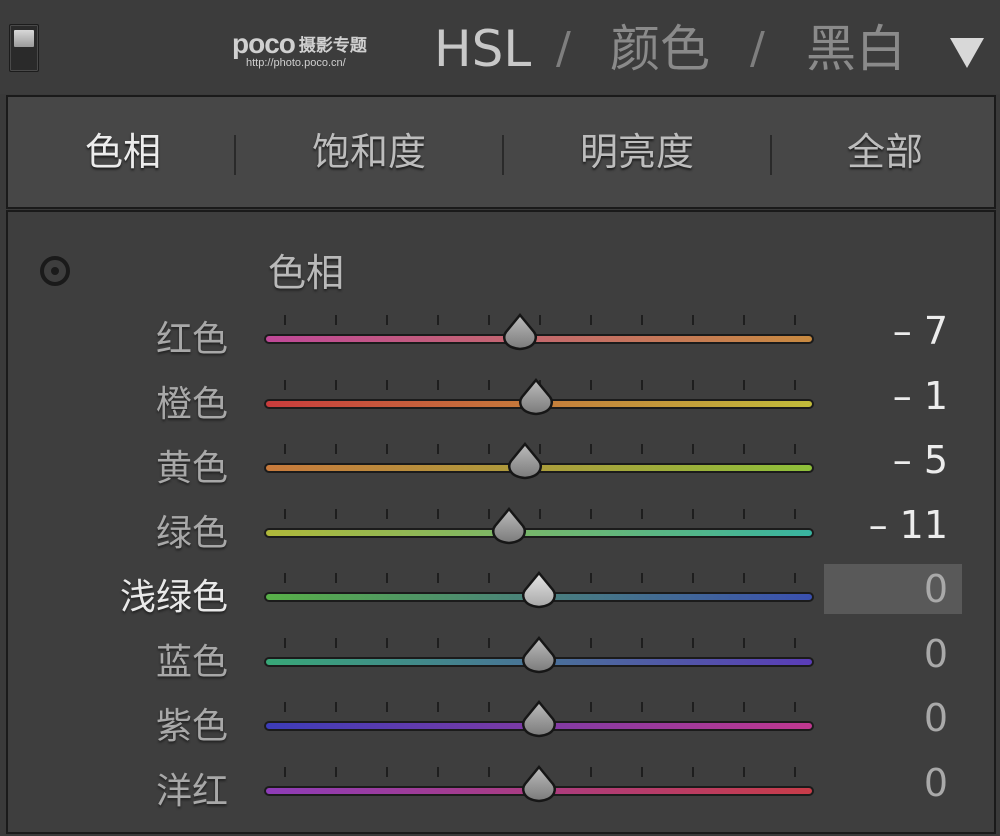 This screenshot has width=1000, height=836. Describe the element at coordinates (501, 659) in the screenshot. I see `slider-row-blue: 蓝色 0` at that location.